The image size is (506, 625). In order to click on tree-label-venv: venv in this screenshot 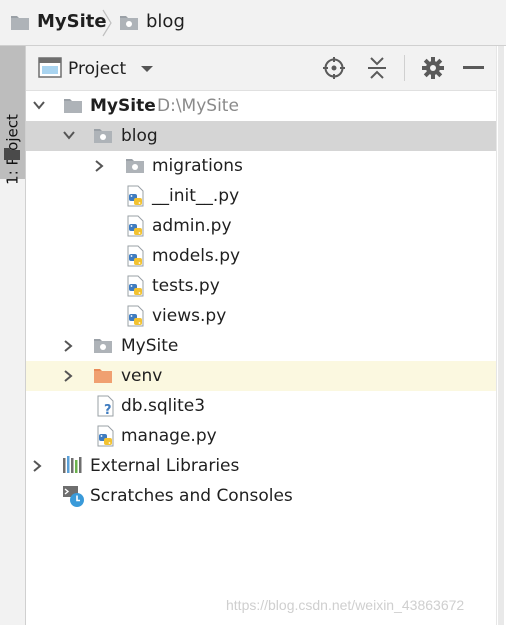, I will do `click(142, 376)`.